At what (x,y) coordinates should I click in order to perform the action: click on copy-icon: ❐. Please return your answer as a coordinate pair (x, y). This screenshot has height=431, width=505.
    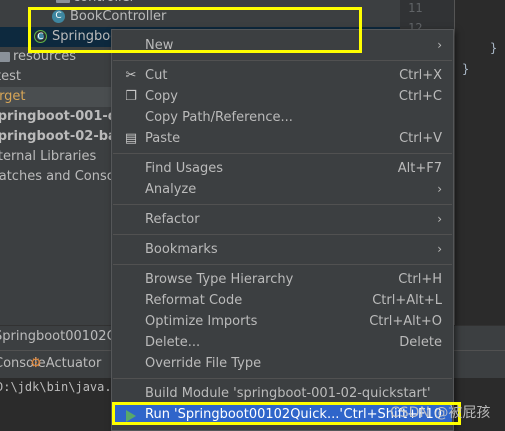
    Looking at the image, I should click on (131, 96).